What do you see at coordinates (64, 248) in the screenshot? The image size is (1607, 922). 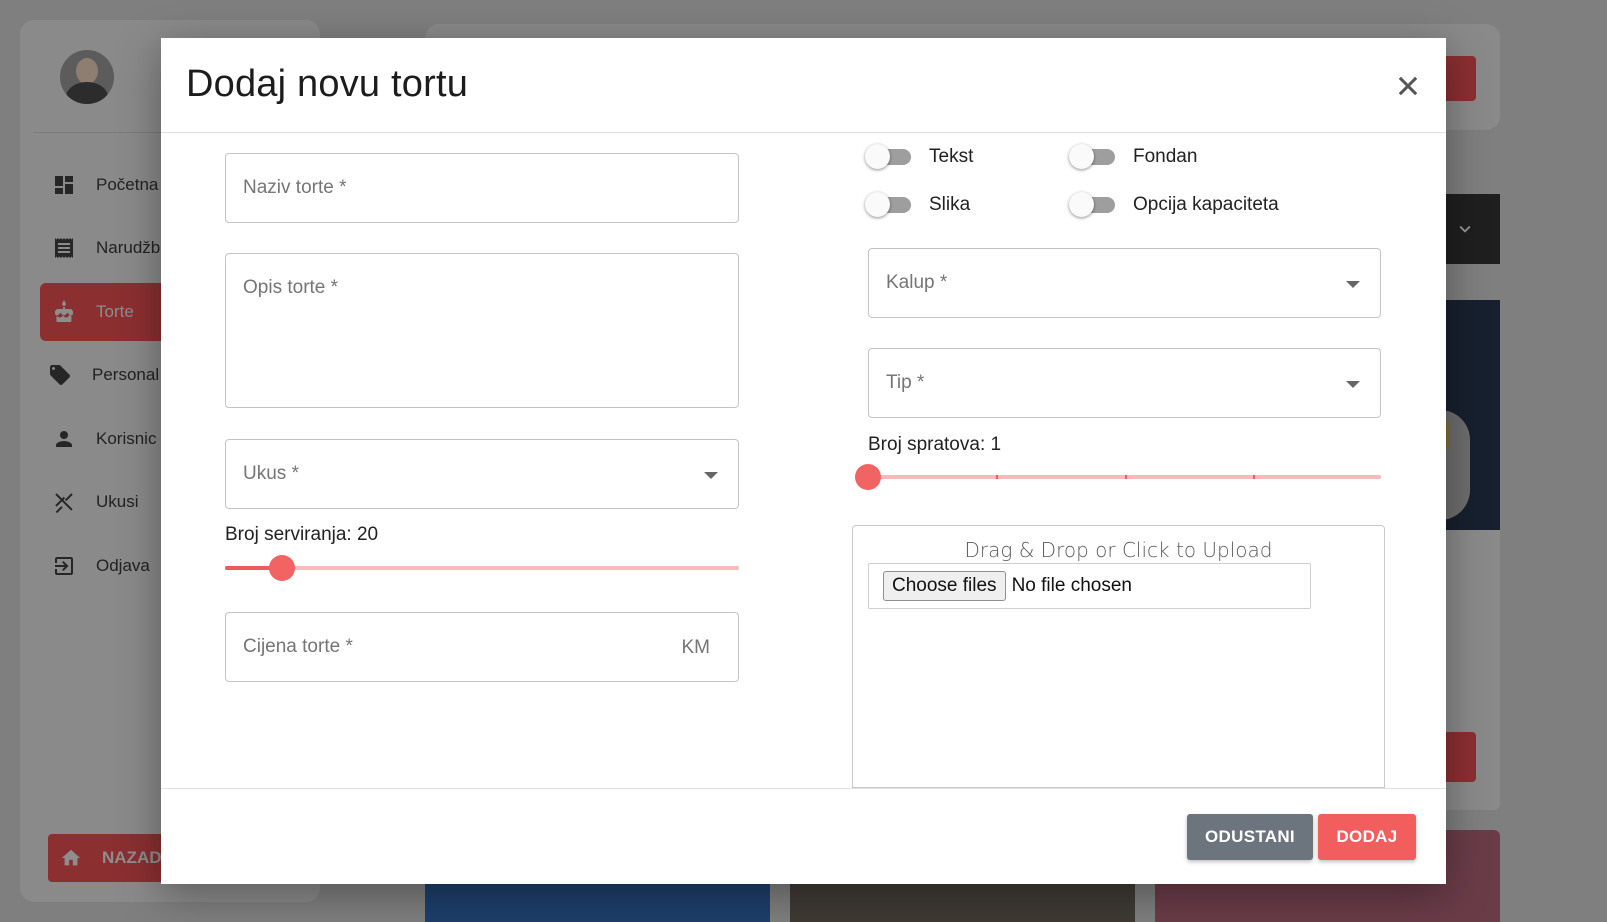 I see `receipt-icon` at bounding box center [64, 248].